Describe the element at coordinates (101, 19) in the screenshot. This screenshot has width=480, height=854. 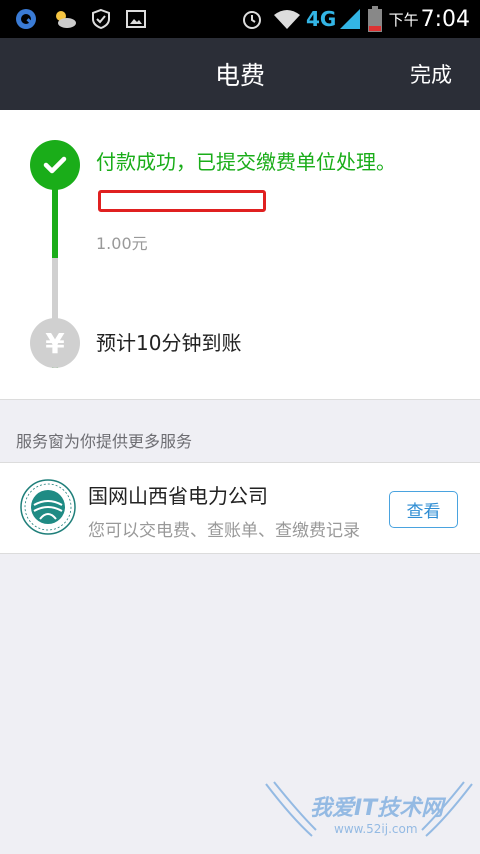
I see `shield-check-icon` at that location.